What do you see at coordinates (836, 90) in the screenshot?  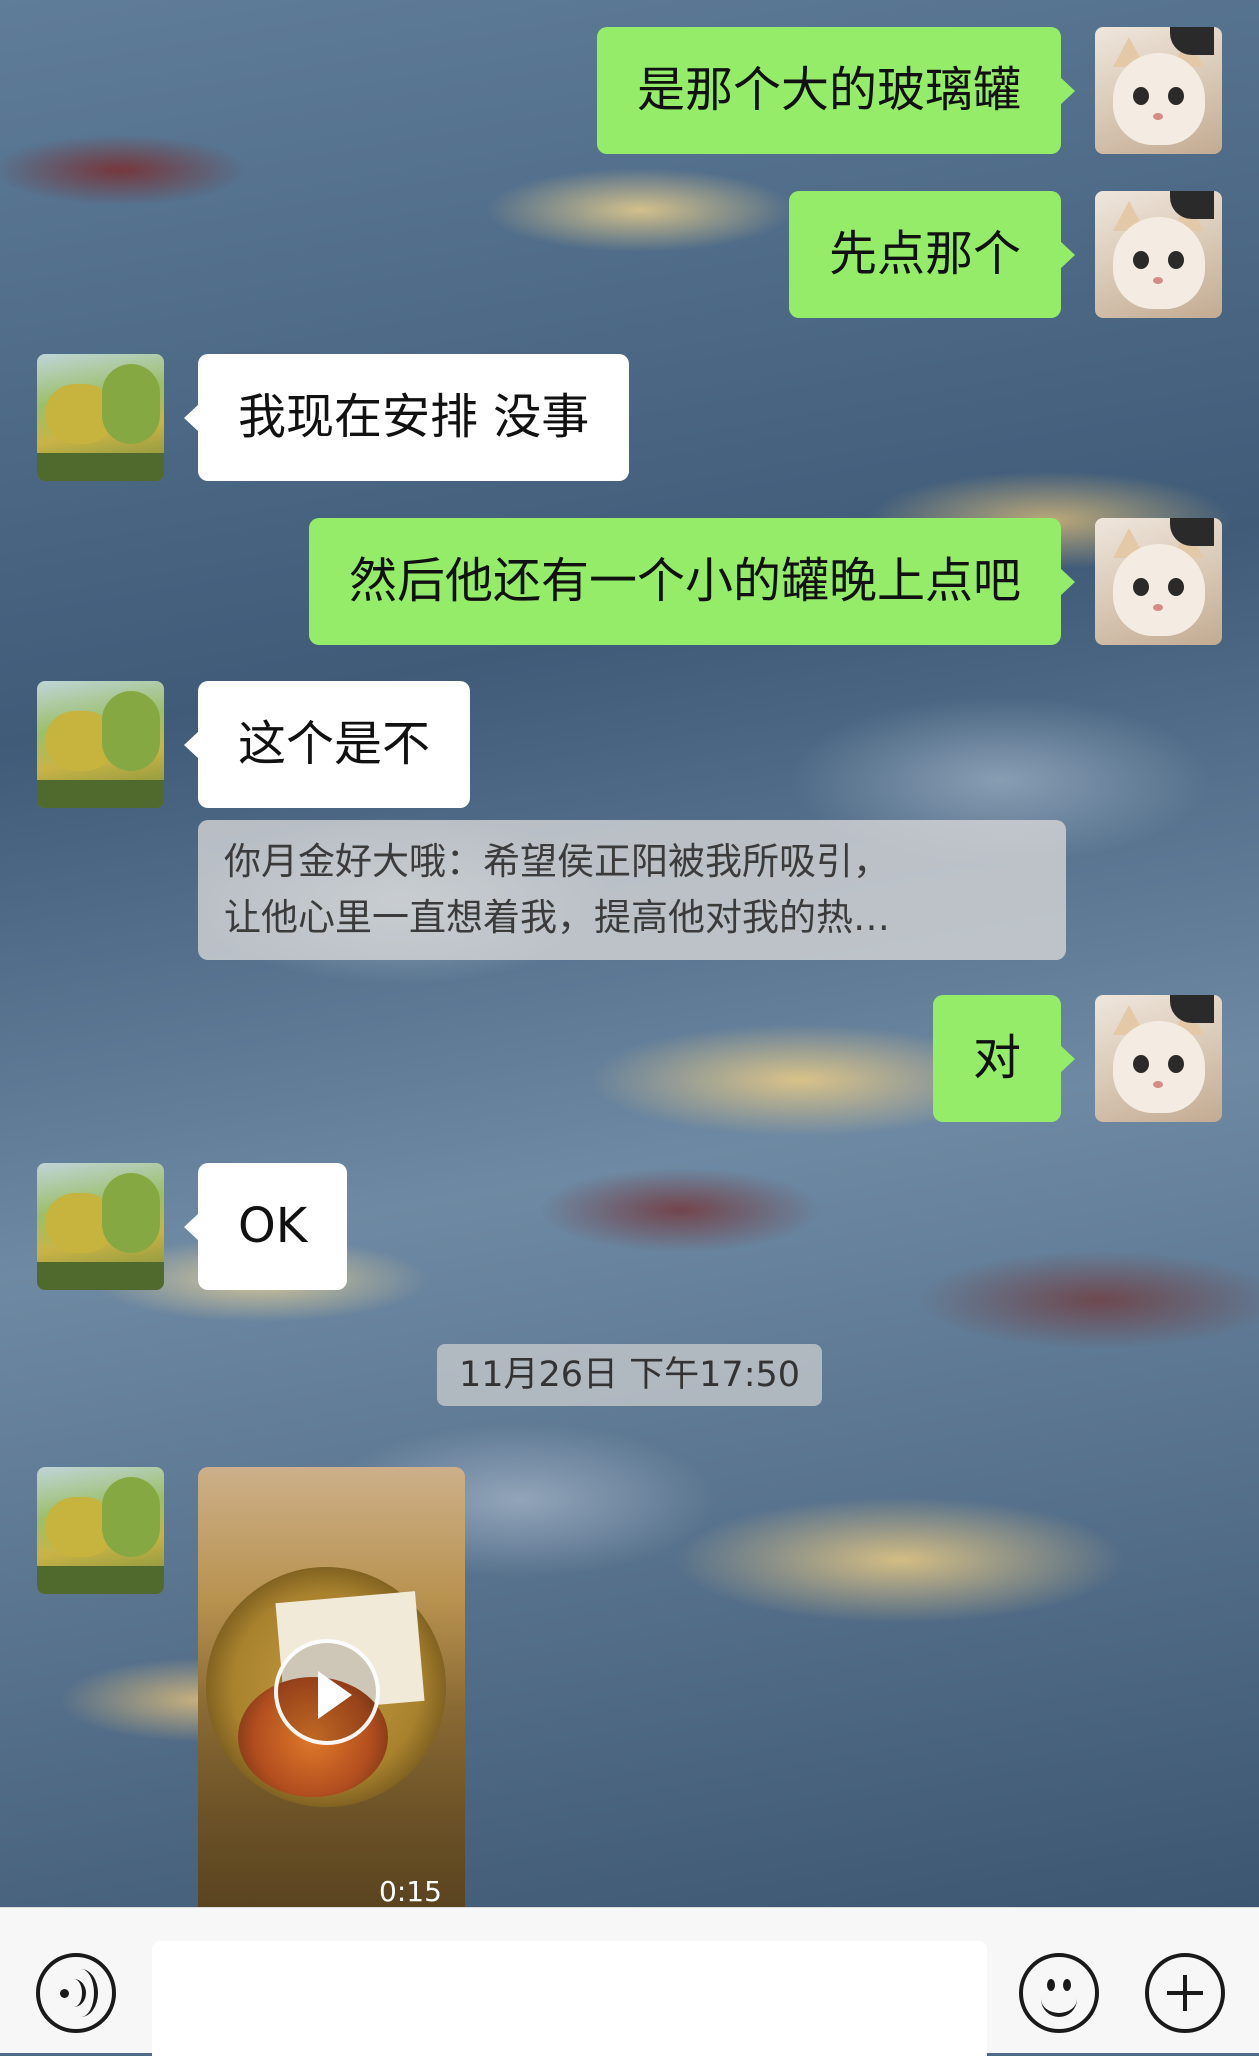 I see `message-bubble: 是那个大的玻璃罐` at bounding box center [836, 90].